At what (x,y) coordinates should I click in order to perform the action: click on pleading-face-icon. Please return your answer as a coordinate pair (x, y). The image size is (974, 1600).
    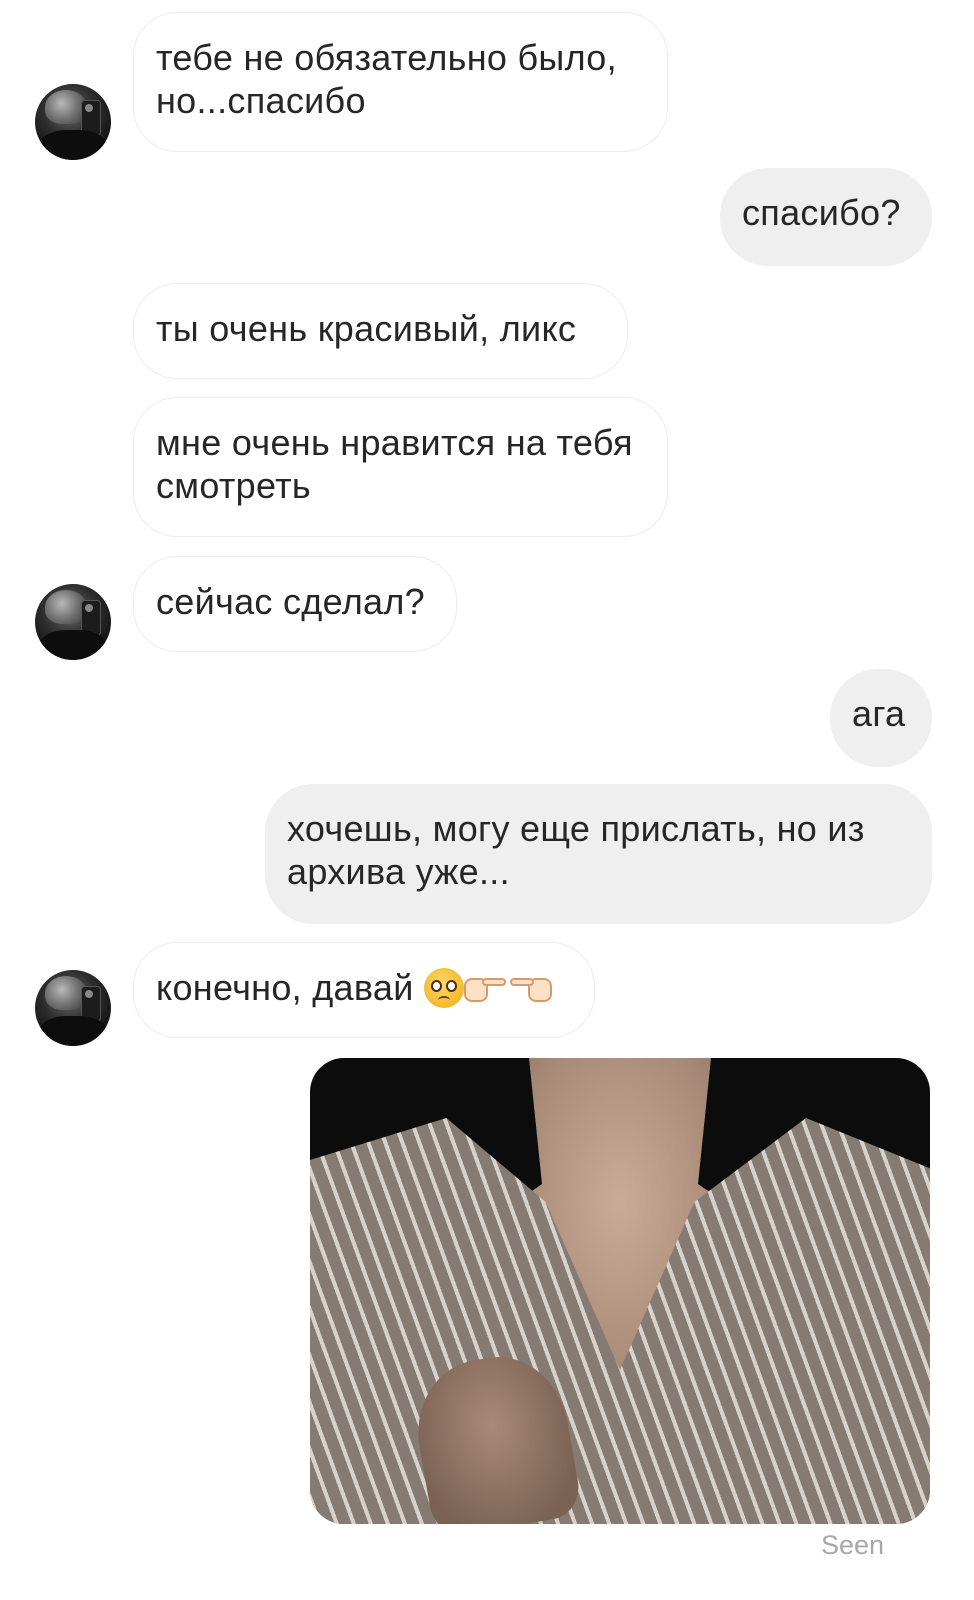
    Looking at the image, I should click on (443, 988).